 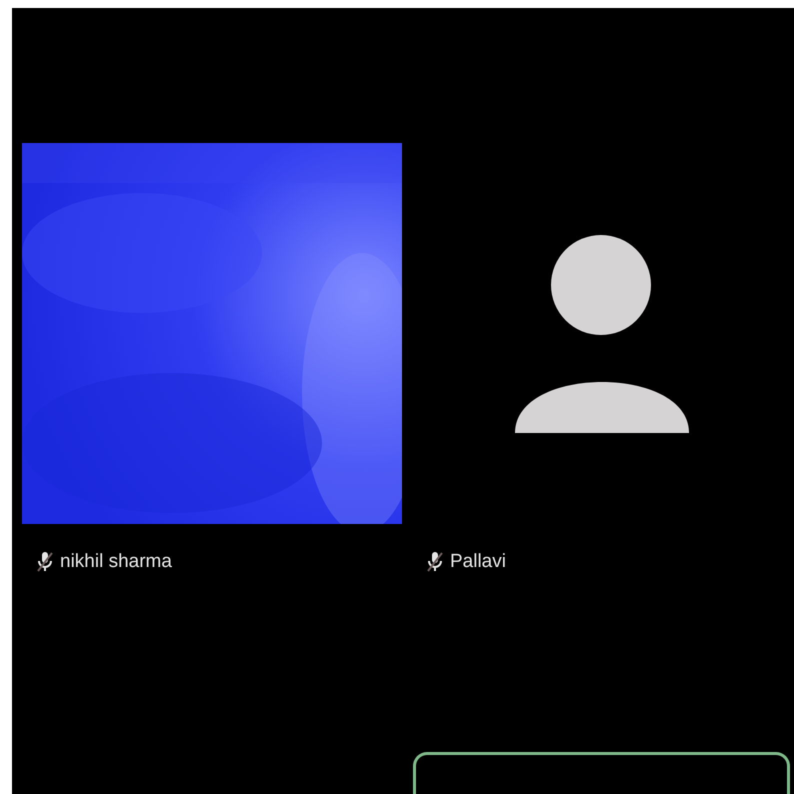 I want to click on avatar-silhouette-icon, so click(x=602, y=333).